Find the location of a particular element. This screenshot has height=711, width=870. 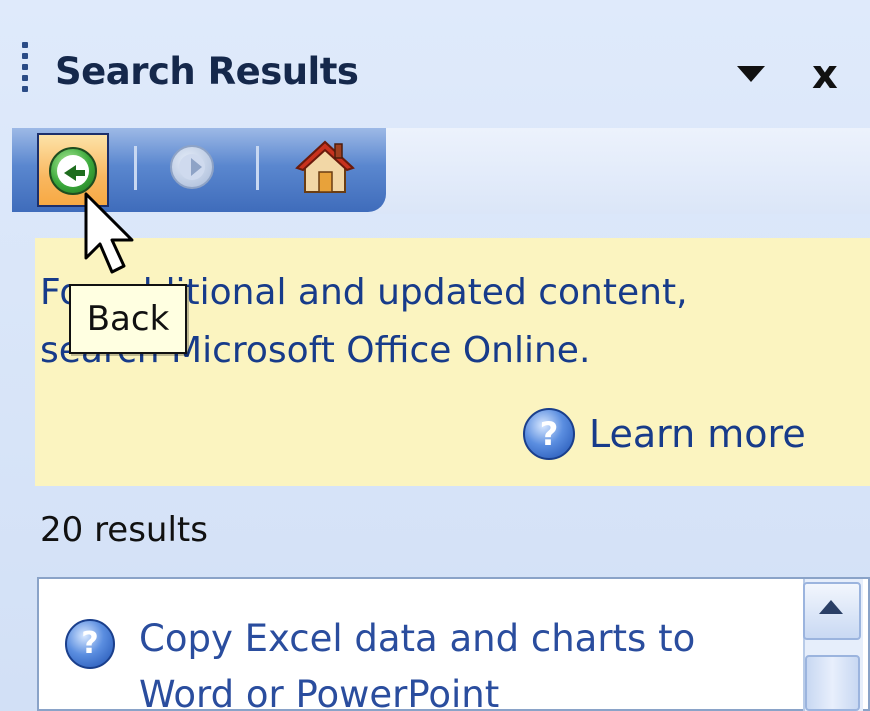

learn-more-label: Learn more is located at coordinates (697, 434).